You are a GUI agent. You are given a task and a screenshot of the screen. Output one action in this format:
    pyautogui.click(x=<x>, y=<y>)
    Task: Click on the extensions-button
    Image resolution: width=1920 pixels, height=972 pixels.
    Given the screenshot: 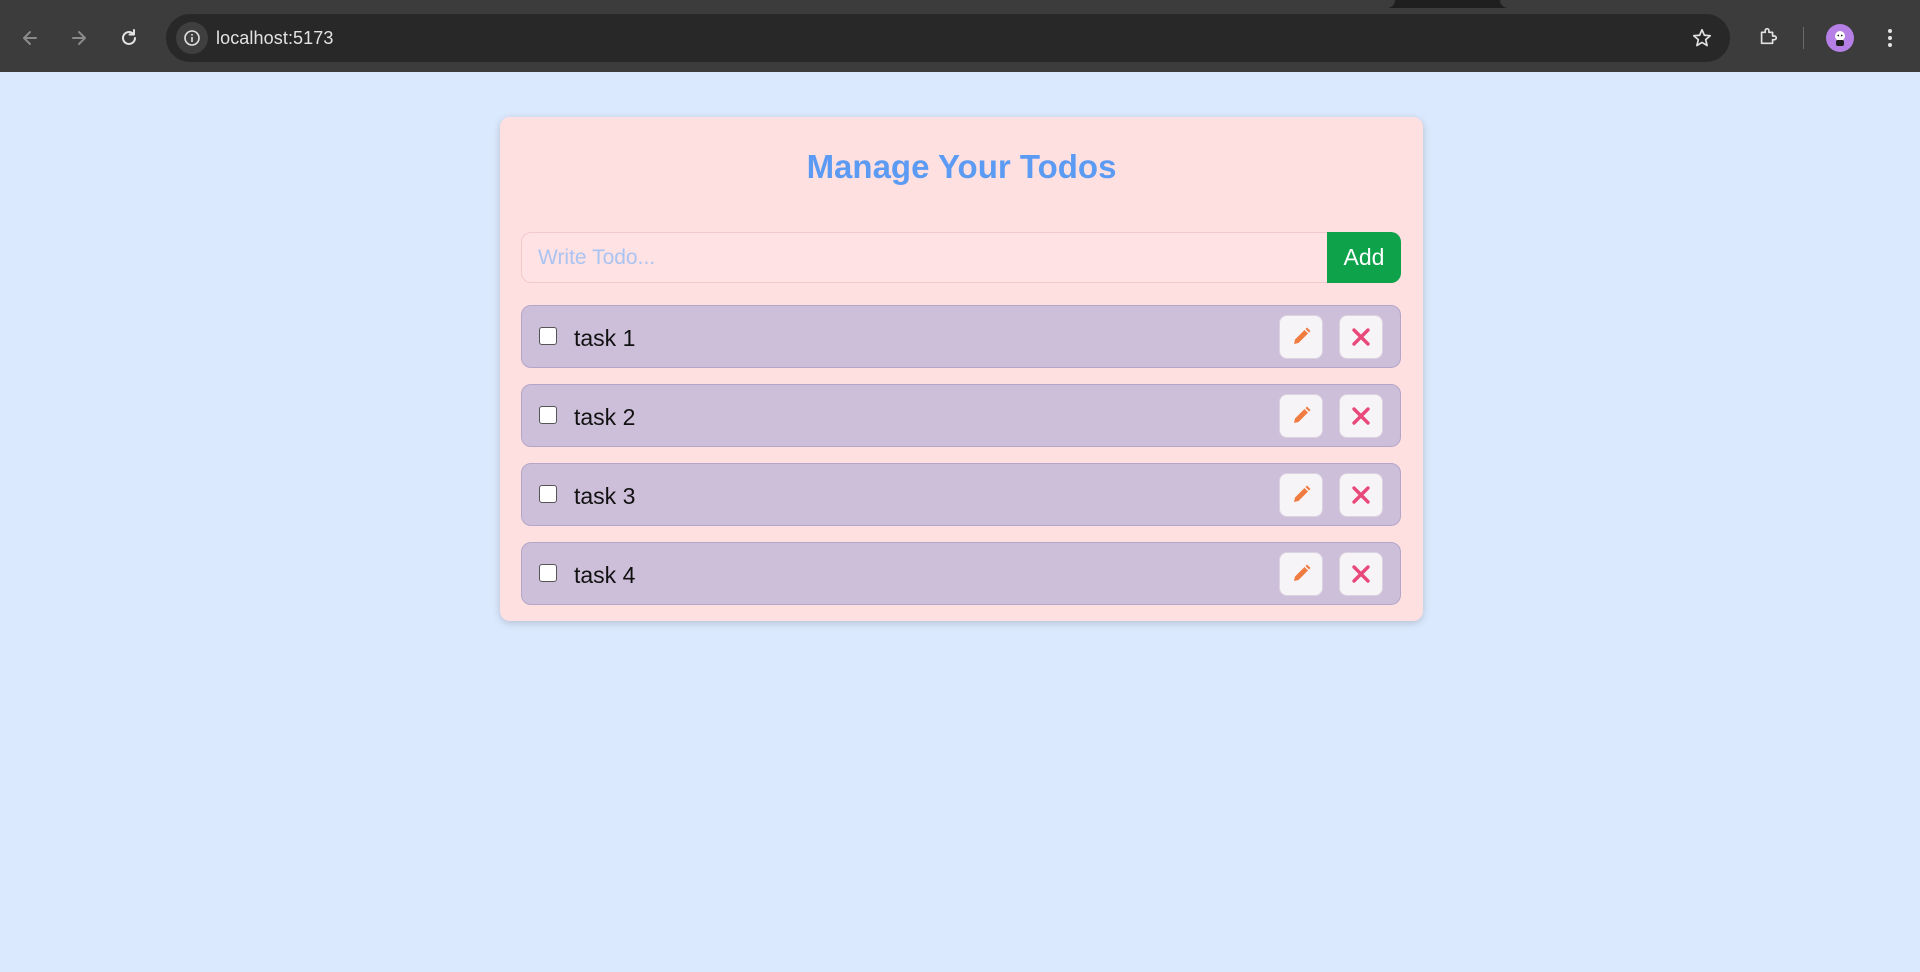 What is the action you would take?
    pyautogui.click(x=1768, y=36)
    